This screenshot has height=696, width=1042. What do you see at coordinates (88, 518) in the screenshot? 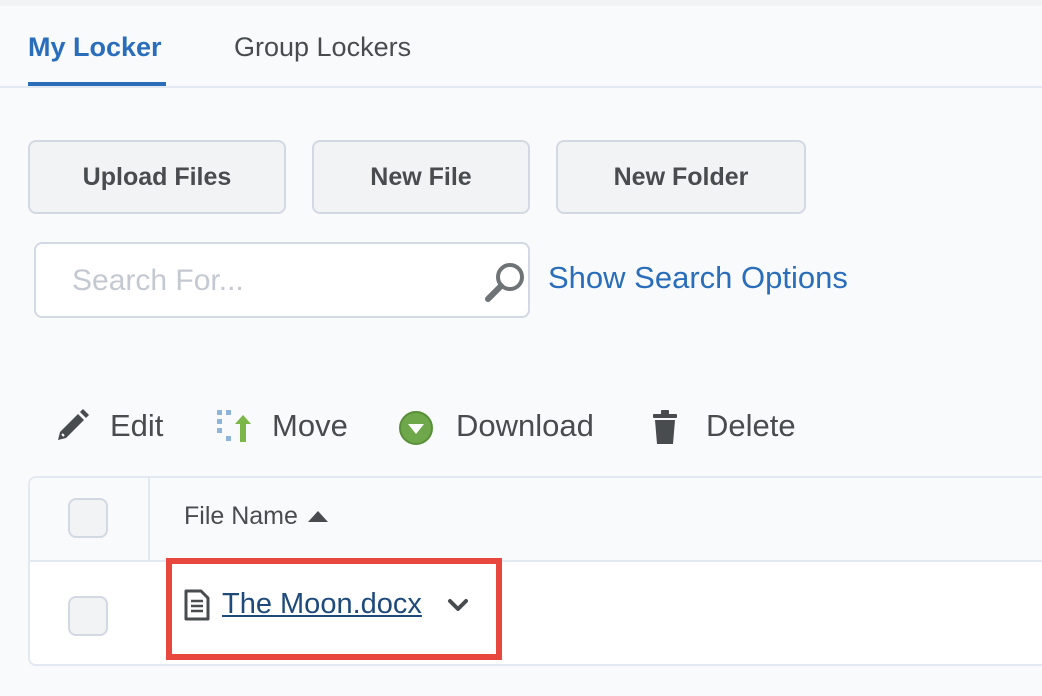
I see `select-all-checkbox` at bounding box center [88, 518].